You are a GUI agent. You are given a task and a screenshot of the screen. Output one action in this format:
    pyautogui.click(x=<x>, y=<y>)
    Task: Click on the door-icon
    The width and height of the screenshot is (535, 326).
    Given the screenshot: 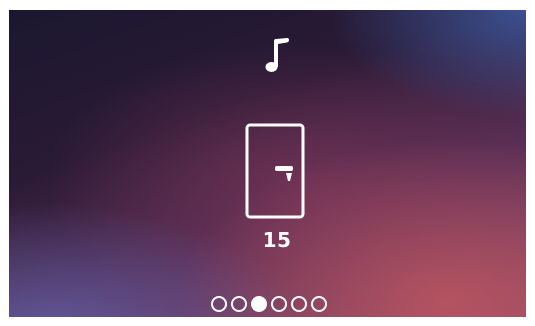 What is the action you would take?
    pyautogui.click(x=275, y=171)
    